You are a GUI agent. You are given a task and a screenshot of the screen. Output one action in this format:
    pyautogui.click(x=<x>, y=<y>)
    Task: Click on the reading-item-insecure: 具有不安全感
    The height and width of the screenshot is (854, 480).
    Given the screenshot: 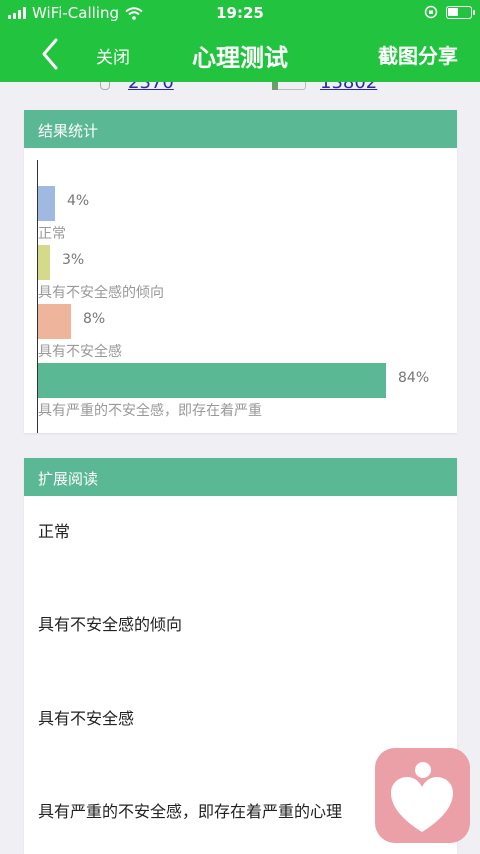 What is the action you would take?
    pyautogui.click(x=86, y=717)
    